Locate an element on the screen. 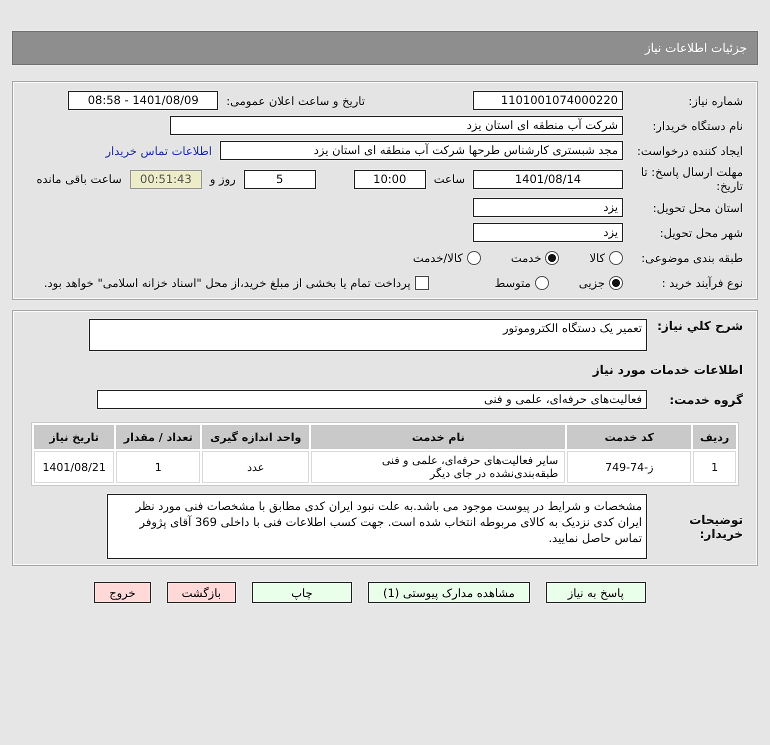 The width and height of the screenshot is (770, 745). contact-link: اطلاعات تماس خریدار is located at coordinates (158, 151).